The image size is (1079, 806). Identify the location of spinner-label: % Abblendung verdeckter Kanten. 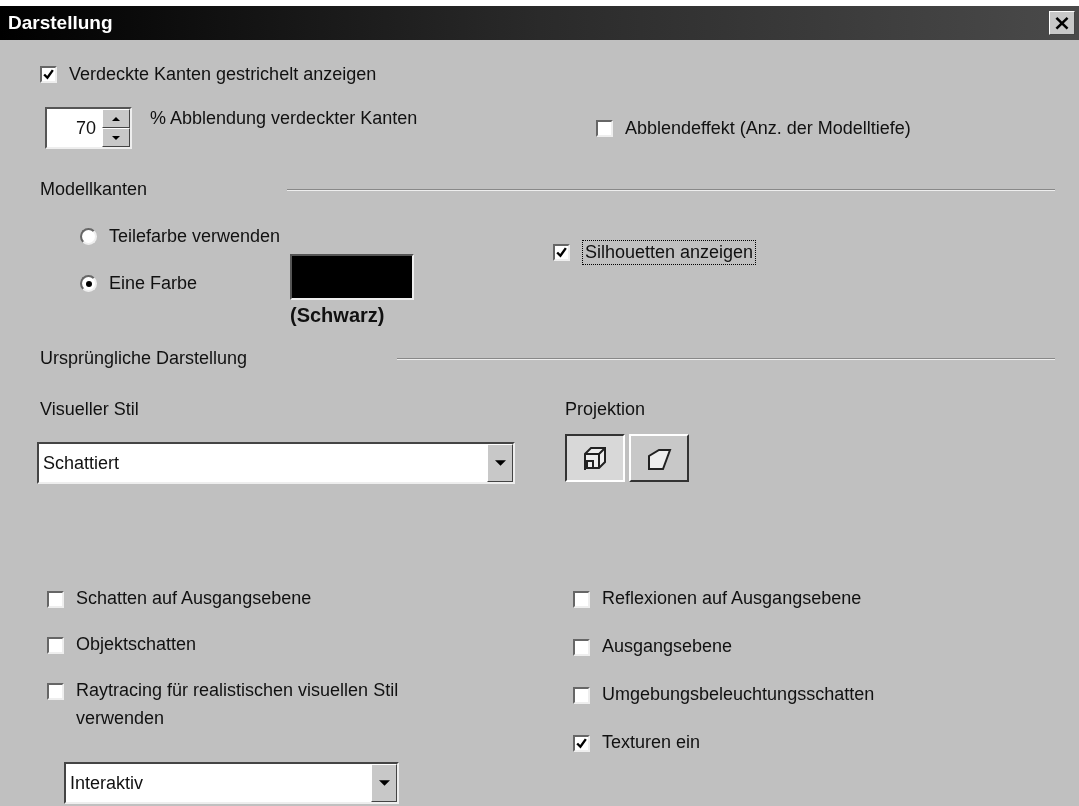
(284, 118).